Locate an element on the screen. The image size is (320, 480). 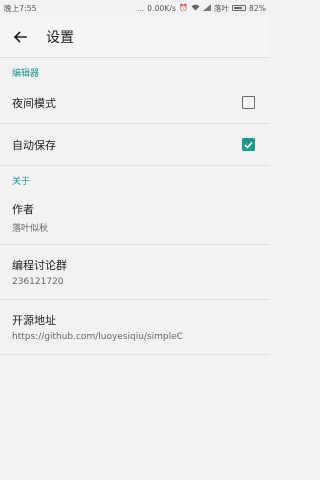
signal-icon is located at coordinates (206, 8).